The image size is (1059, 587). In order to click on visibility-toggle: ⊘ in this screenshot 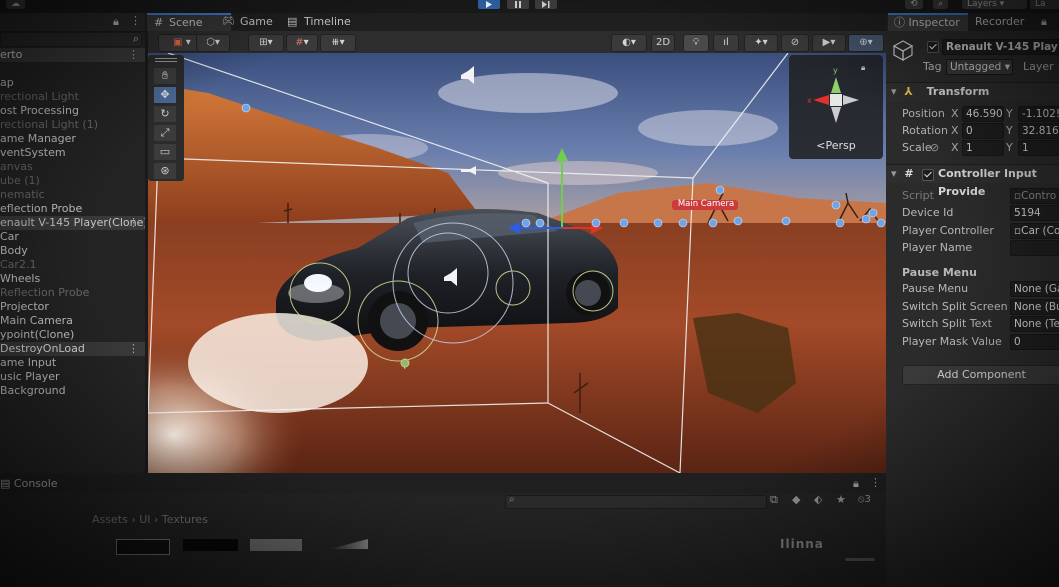, I will do `click(795, 43)`.